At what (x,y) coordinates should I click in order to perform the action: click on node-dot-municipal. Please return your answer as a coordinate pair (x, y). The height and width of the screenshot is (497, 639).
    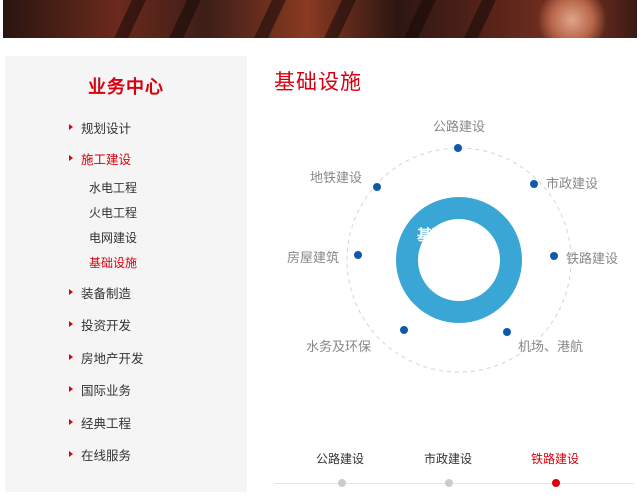
    Looking at the image, I should click on (534, 184).